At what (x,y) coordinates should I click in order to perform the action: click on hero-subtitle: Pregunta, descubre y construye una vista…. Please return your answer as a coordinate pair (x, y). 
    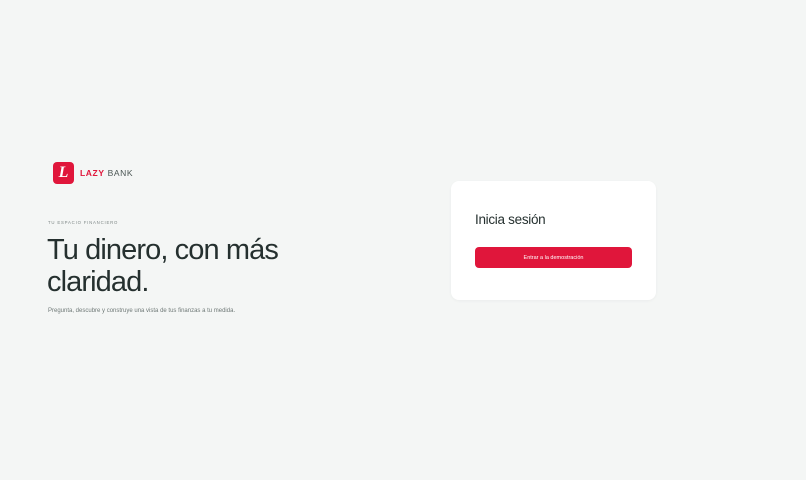
    Looking at the image, I should click on (142, 311).